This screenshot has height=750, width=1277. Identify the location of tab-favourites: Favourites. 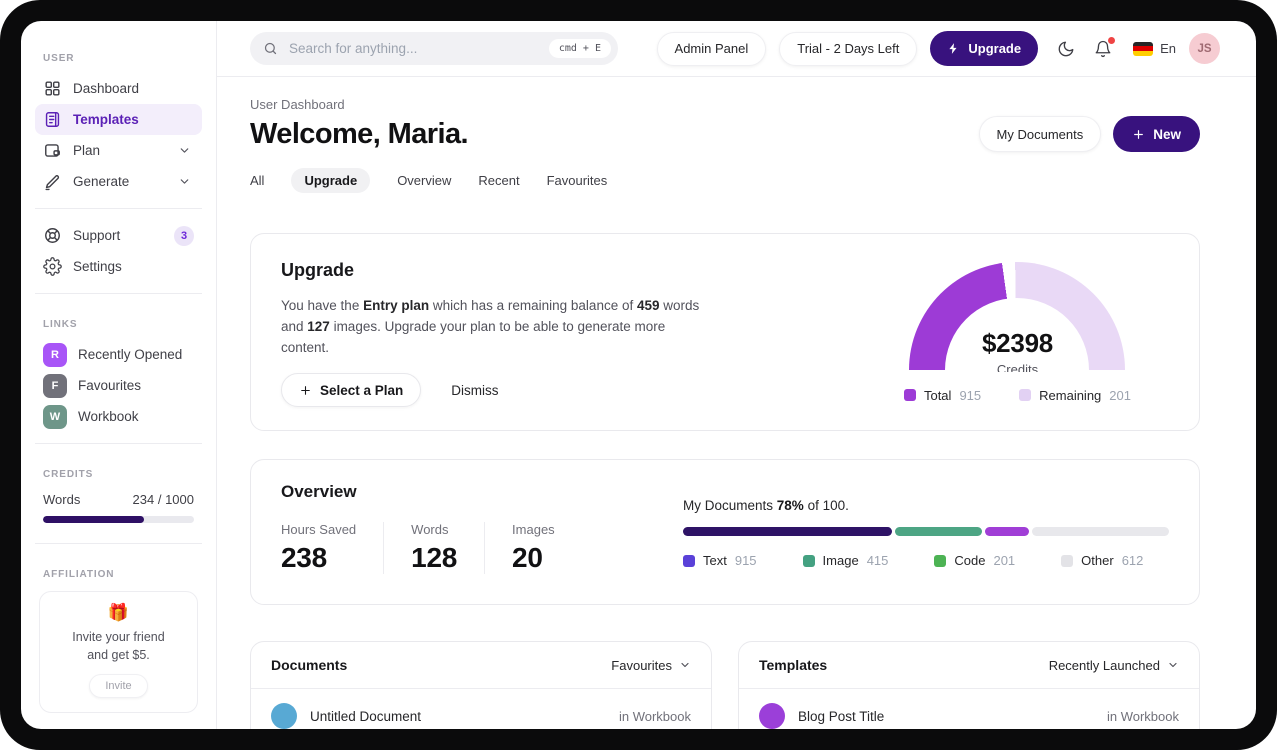
(577, 180).